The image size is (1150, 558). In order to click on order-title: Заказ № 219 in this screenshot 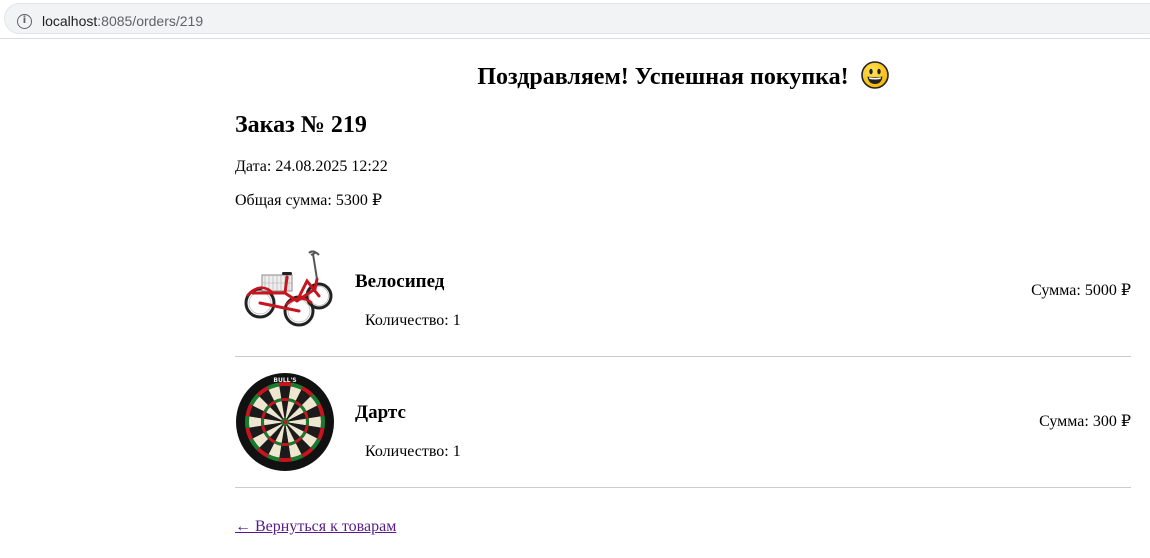, I will do `click(301, 125)`.